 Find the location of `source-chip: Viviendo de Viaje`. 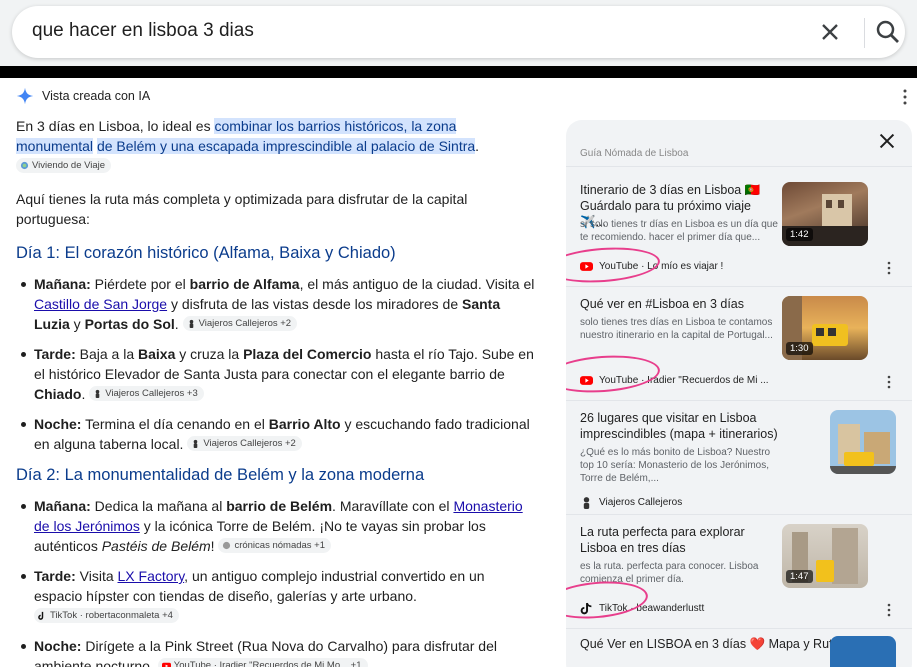

source-chip: Viviendo de Viaje is located at coordinates (64, 165).